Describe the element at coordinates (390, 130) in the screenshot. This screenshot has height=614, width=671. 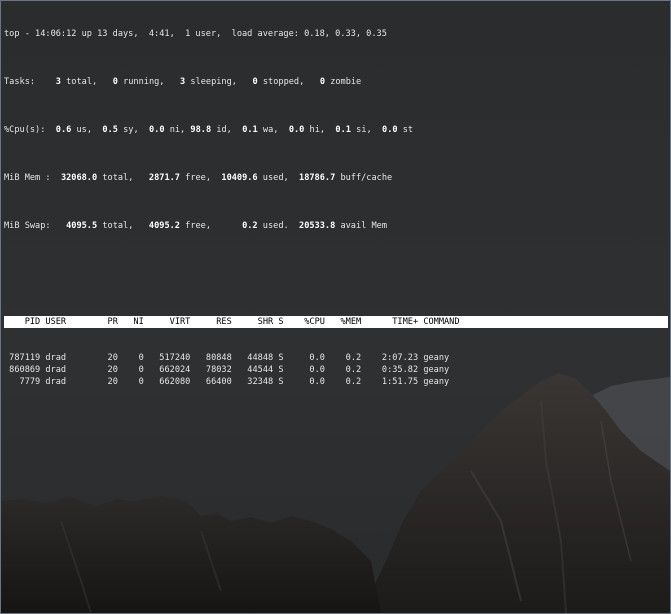
I see `cpu-st: 0.0` at that location.